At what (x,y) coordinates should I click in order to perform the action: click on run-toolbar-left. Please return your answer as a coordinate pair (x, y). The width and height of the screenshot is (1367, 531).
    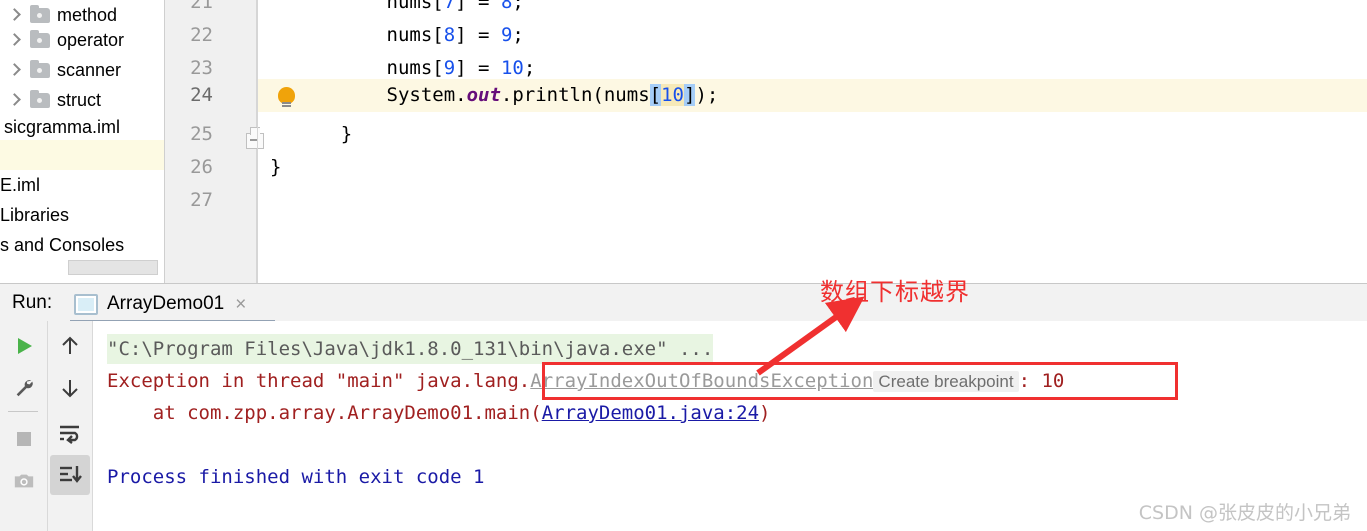
    Looking at the image, I should click on (24, 426).